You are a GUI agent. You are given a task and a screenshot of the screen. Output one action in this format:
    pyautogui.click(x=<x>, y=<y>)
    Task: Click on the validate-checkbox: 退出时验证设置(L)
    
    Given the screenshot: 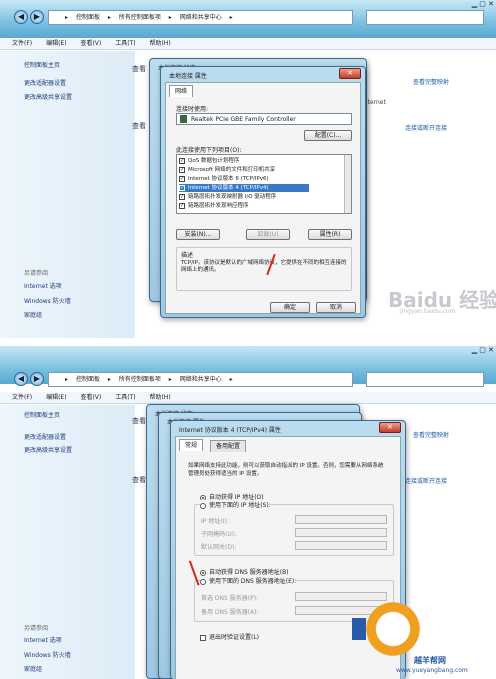 What is the action you would take?
    pyautogui.click(x=229, y=636)
    